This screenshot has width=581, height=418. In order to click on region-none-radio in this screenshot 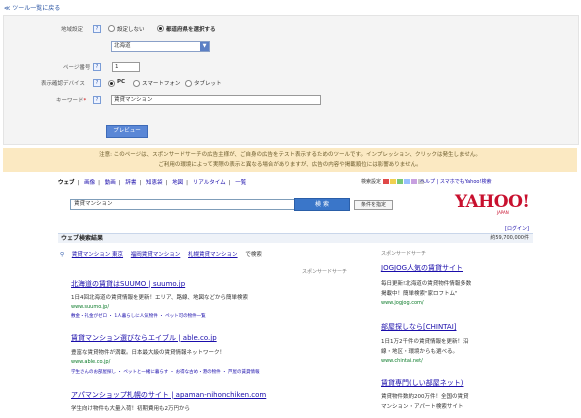, I will do `click(111, 28)`.